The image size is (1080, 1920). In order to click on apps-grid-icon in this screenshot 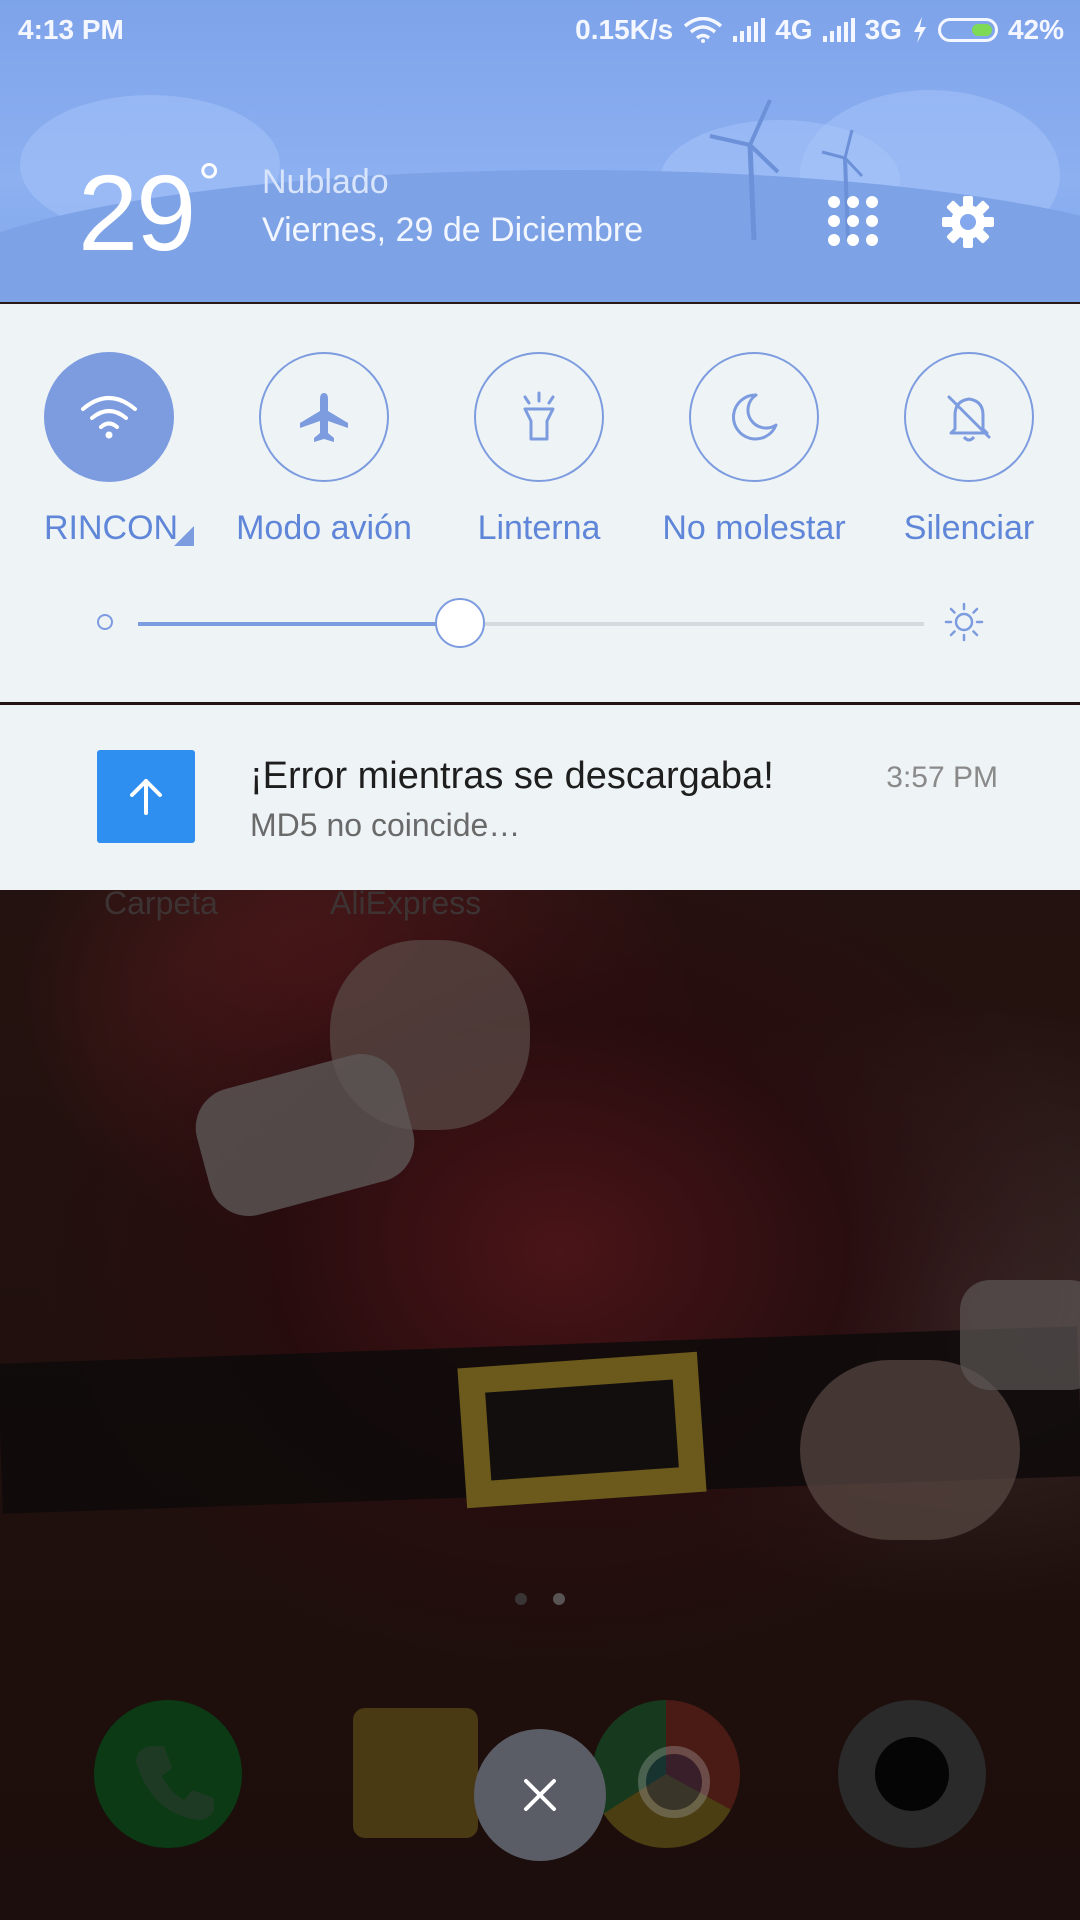, I will do `click(853, 221)`.